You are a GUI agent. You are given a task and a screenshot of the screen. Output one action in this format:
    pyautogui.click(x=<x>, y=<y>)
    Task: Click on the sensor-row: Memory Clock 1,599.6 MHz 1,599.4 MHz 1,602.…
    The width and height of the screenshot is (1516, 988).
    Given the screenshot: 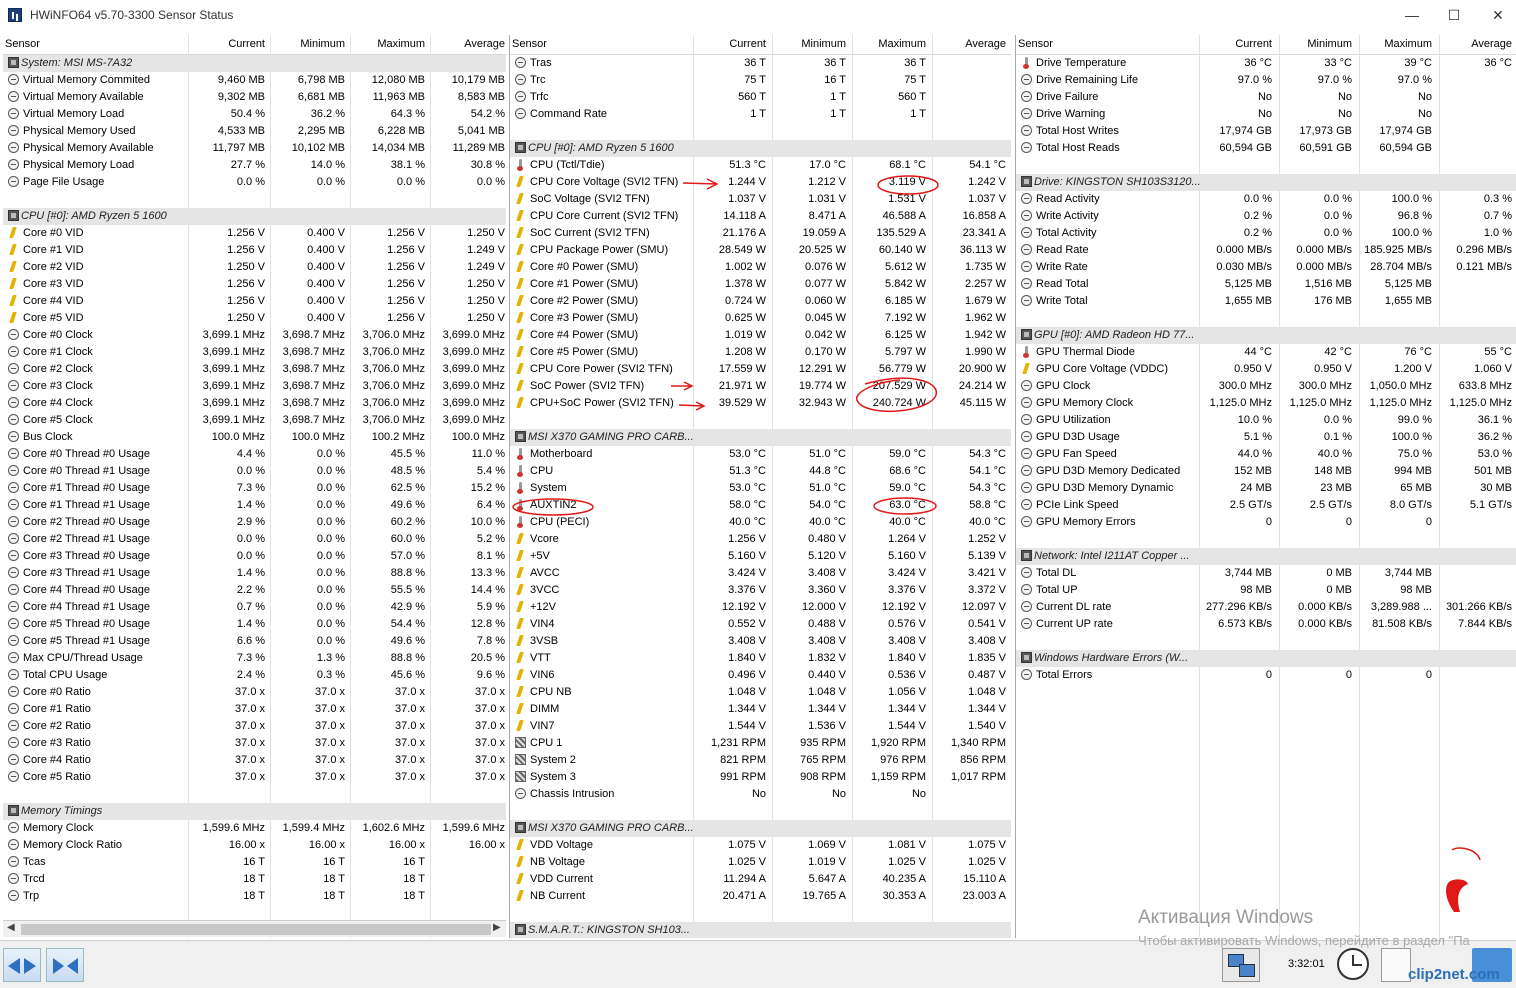 What is the action you would take?
    pyautogui.click(x=254, y=828)
    